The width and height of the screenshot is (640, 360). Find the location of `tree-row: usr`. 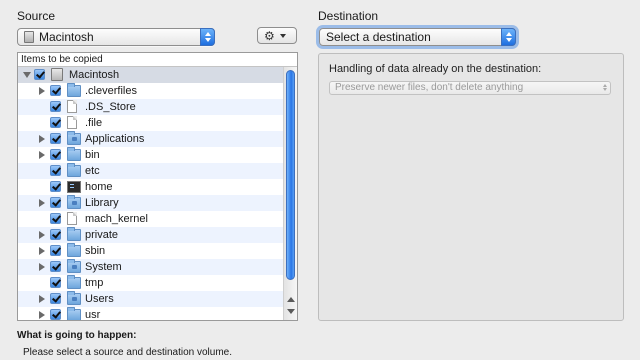

tree-row: usr is located at coordinates (150, 314).